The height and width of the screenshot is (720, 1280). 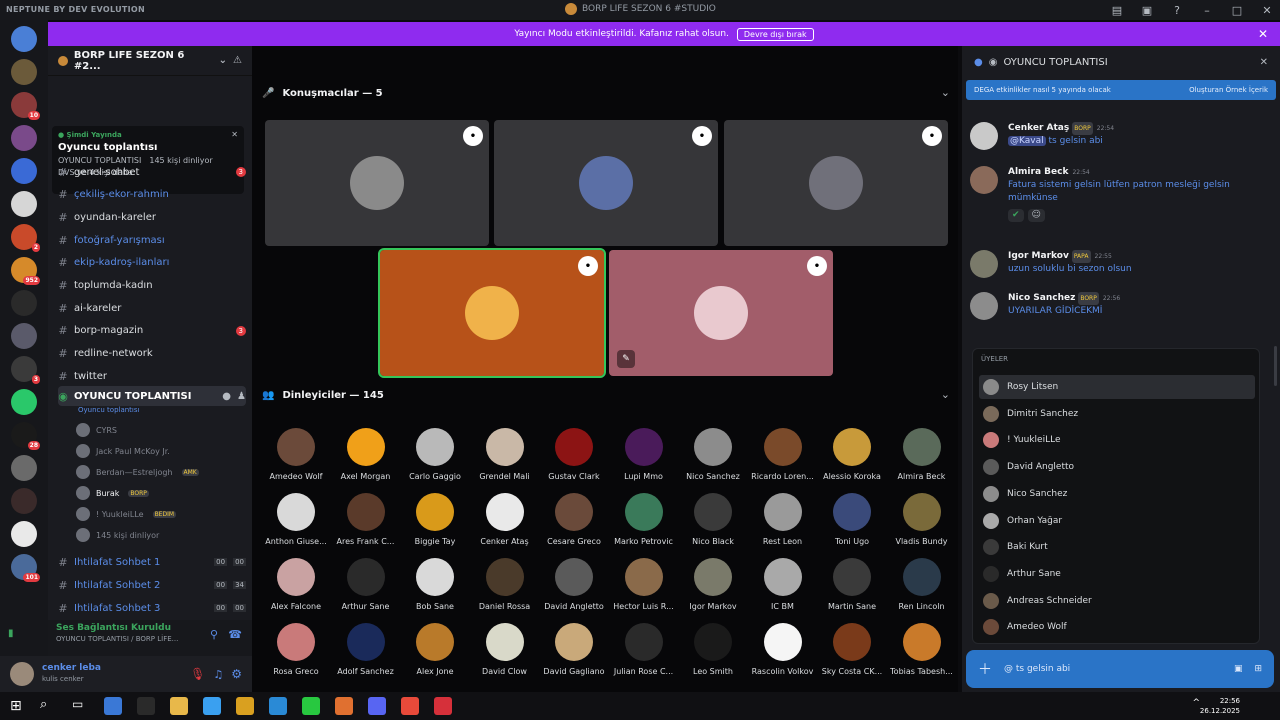 What do you see at coordinates (25, 370) in the screenshot?
I see `server-icon: 3` at bounding box center [25, 370].